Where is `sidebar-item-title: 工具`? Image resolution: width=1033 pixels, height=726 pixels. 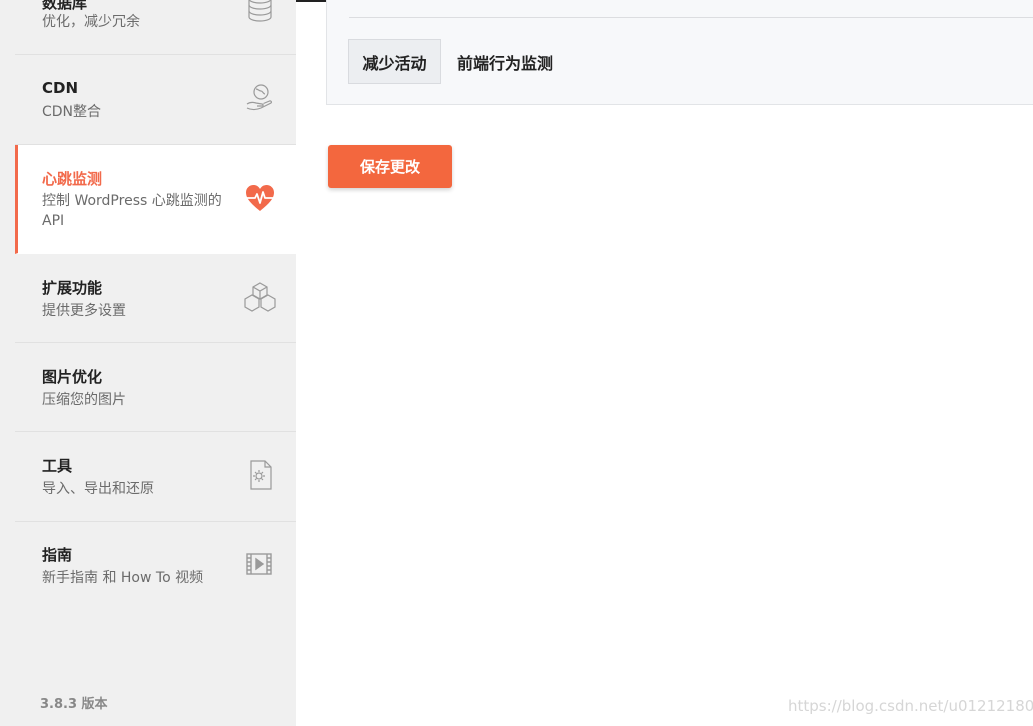 sidebar-item-title: 工具 is located at coordinates (57, 466).